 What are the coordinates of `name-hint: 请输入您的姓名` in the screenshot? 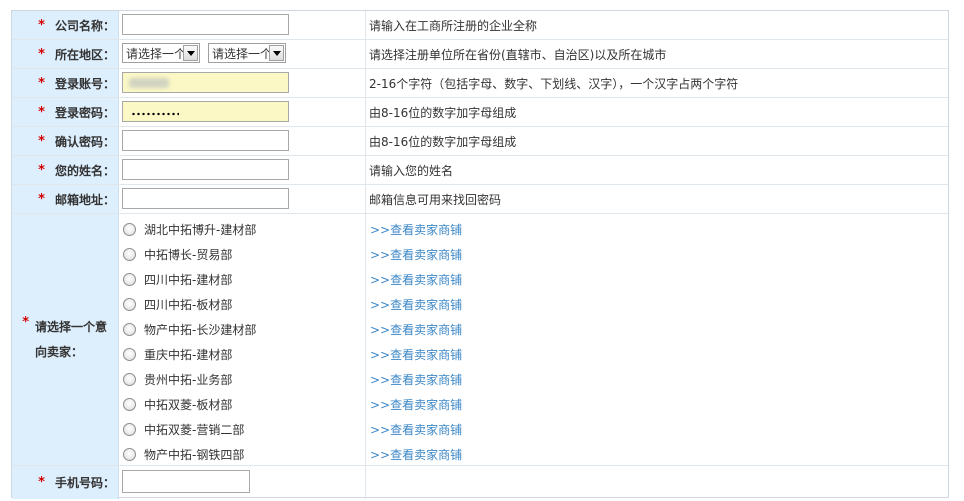 It's located at (411, 170).